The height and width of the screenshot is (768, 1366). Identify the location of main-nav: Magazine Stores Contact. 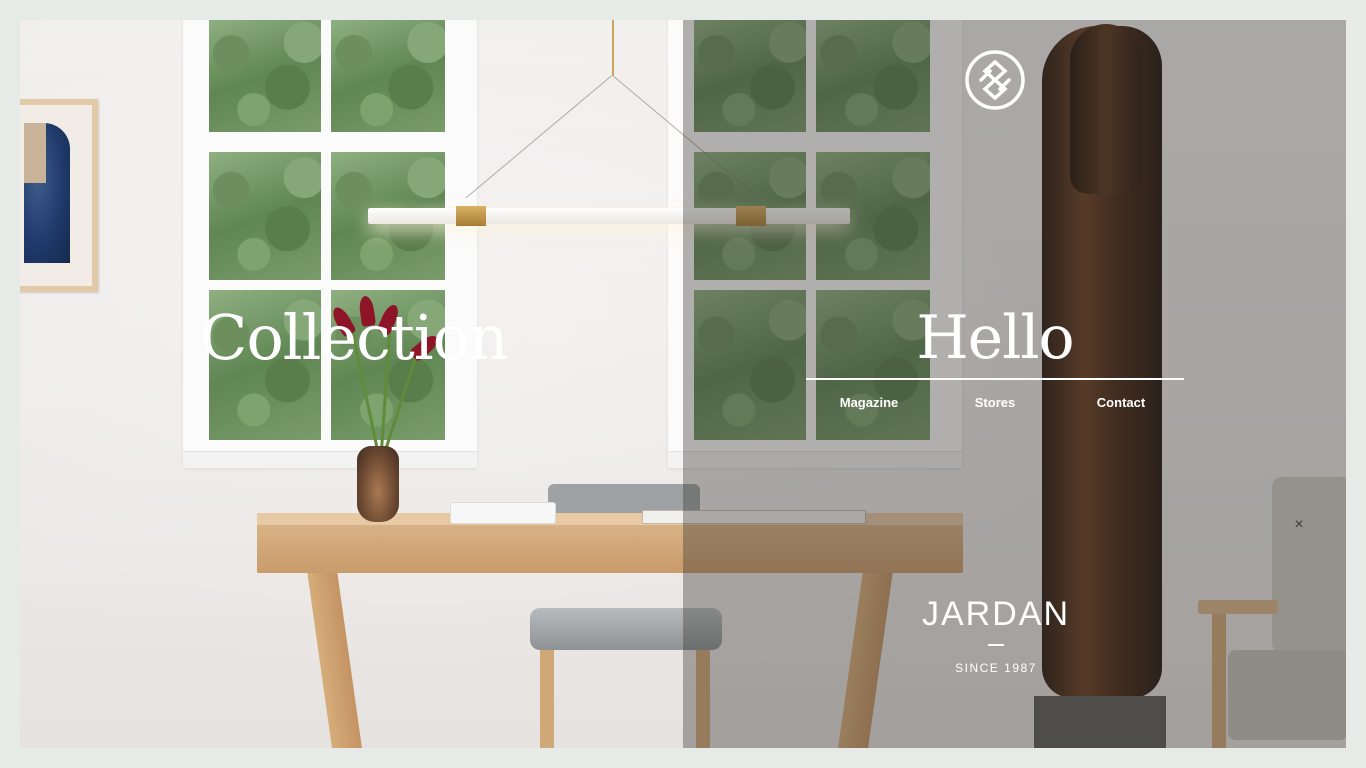
(995, 404).